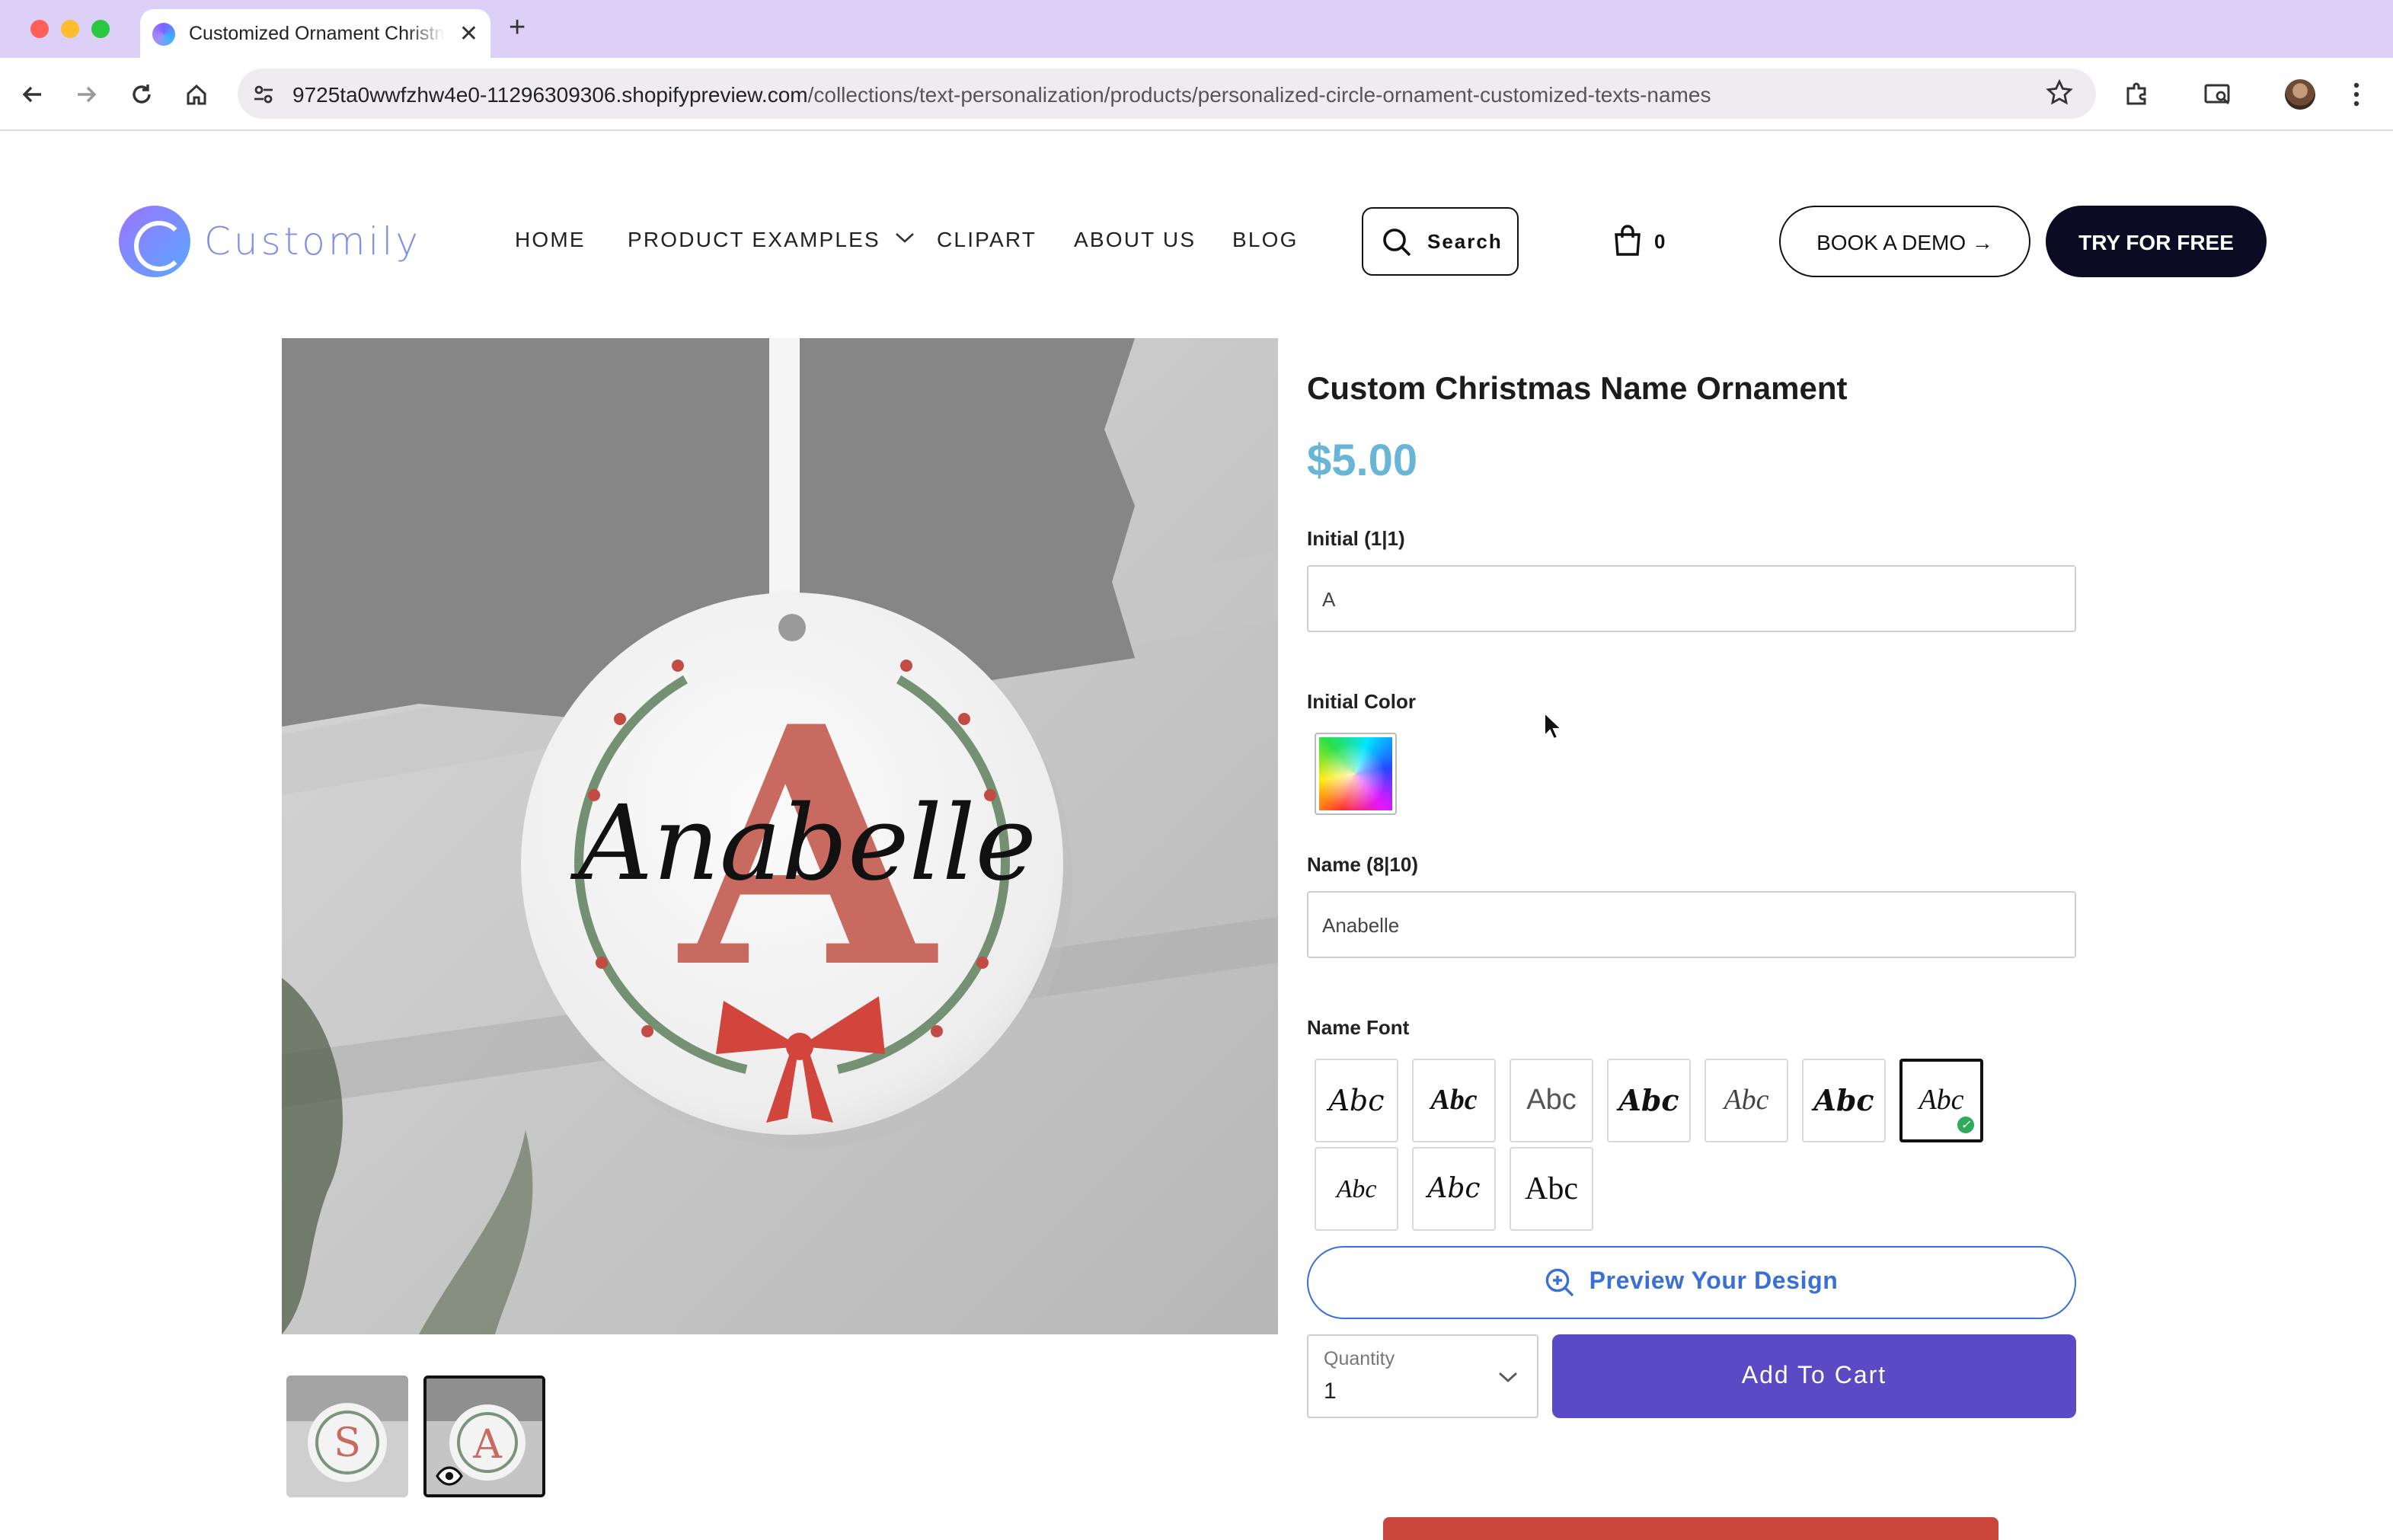  I want to click on nav-product-examples: PRODUCT EXAMPLES, so click(772, 239).